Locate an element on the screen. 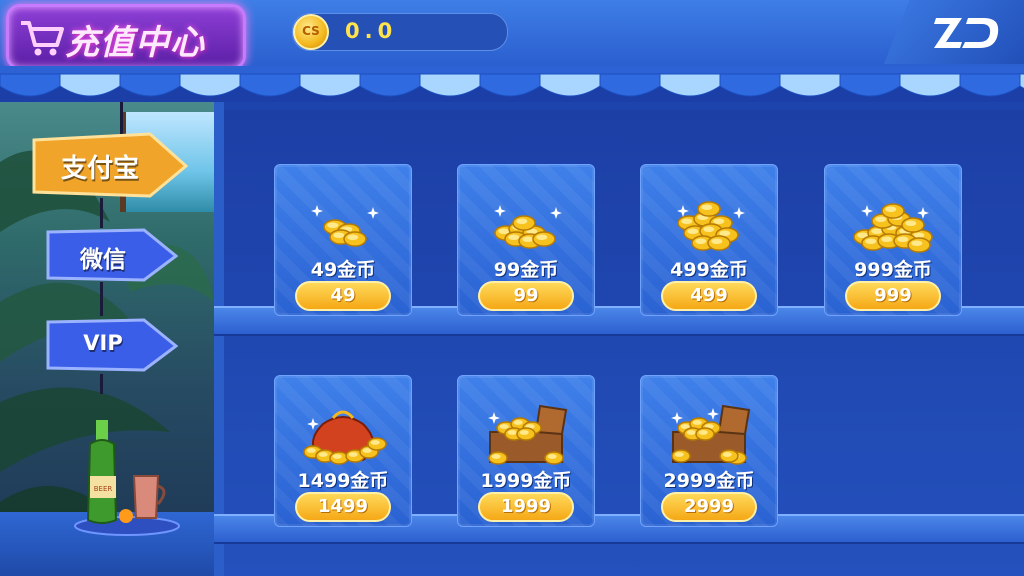  payment-tab-label: 支付宝 is located at coordinates (99, 169).